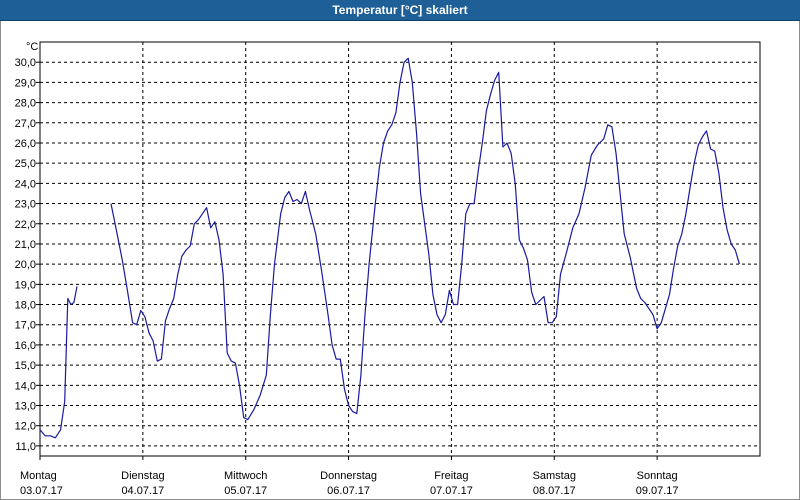  Describe the element at coordinates (25, 326) in the screenshot. I see `y-tick-label: 17,0` at that location.